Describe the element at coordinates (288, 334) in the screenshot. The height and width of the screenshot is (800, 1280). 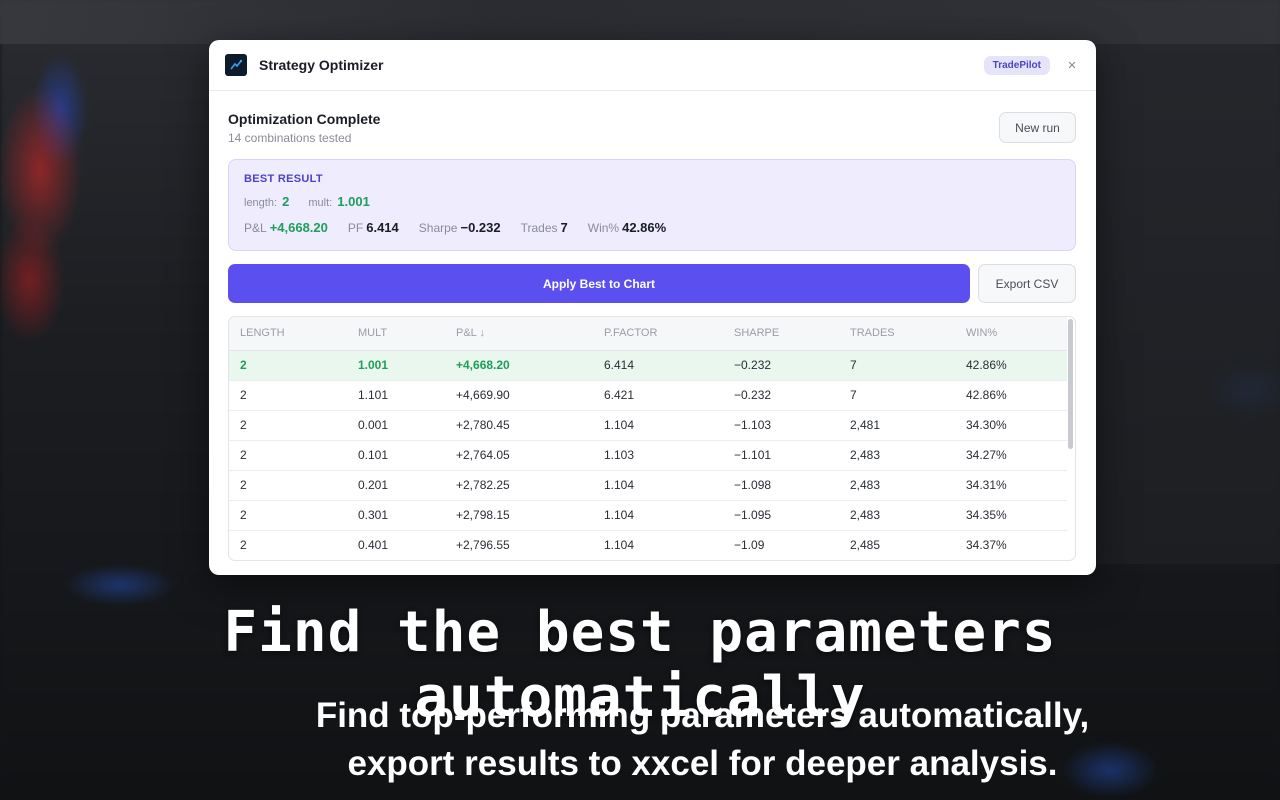
I see `col-length: LENGTH` at that location.